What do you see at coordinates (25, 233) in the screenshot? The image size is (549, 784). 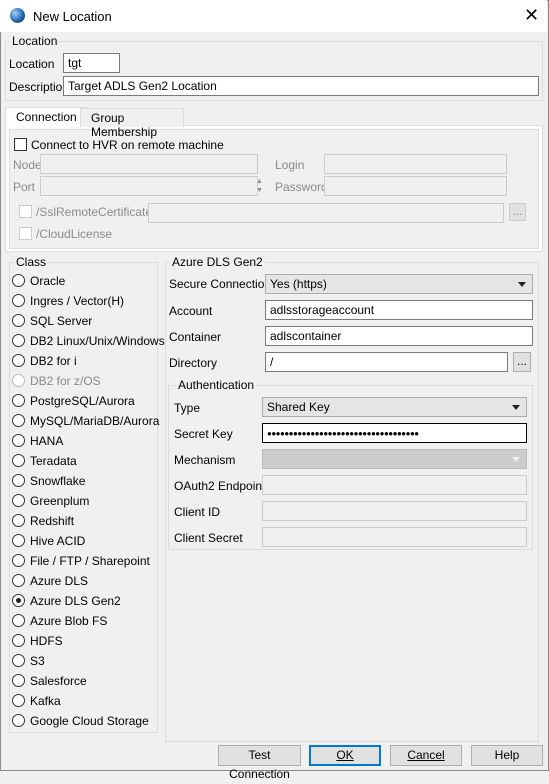 I see `cloud-license-checkbox` at bounding box center [25, 233].